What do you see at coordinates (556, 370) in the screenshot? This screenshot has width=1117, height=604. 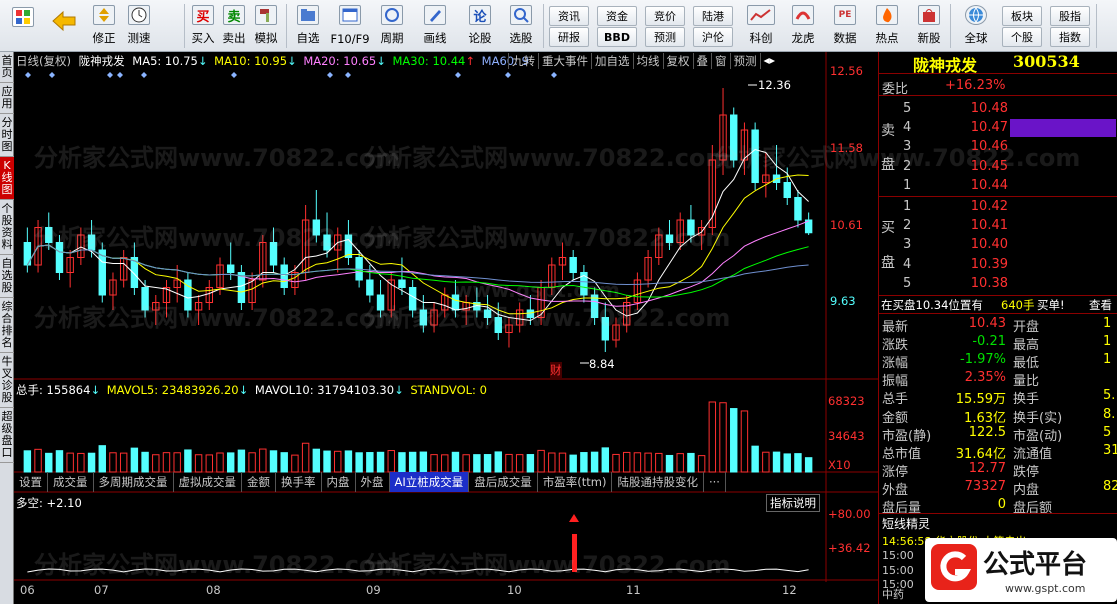 I see `finance-marker: 财` at bounding box center [556, 370].